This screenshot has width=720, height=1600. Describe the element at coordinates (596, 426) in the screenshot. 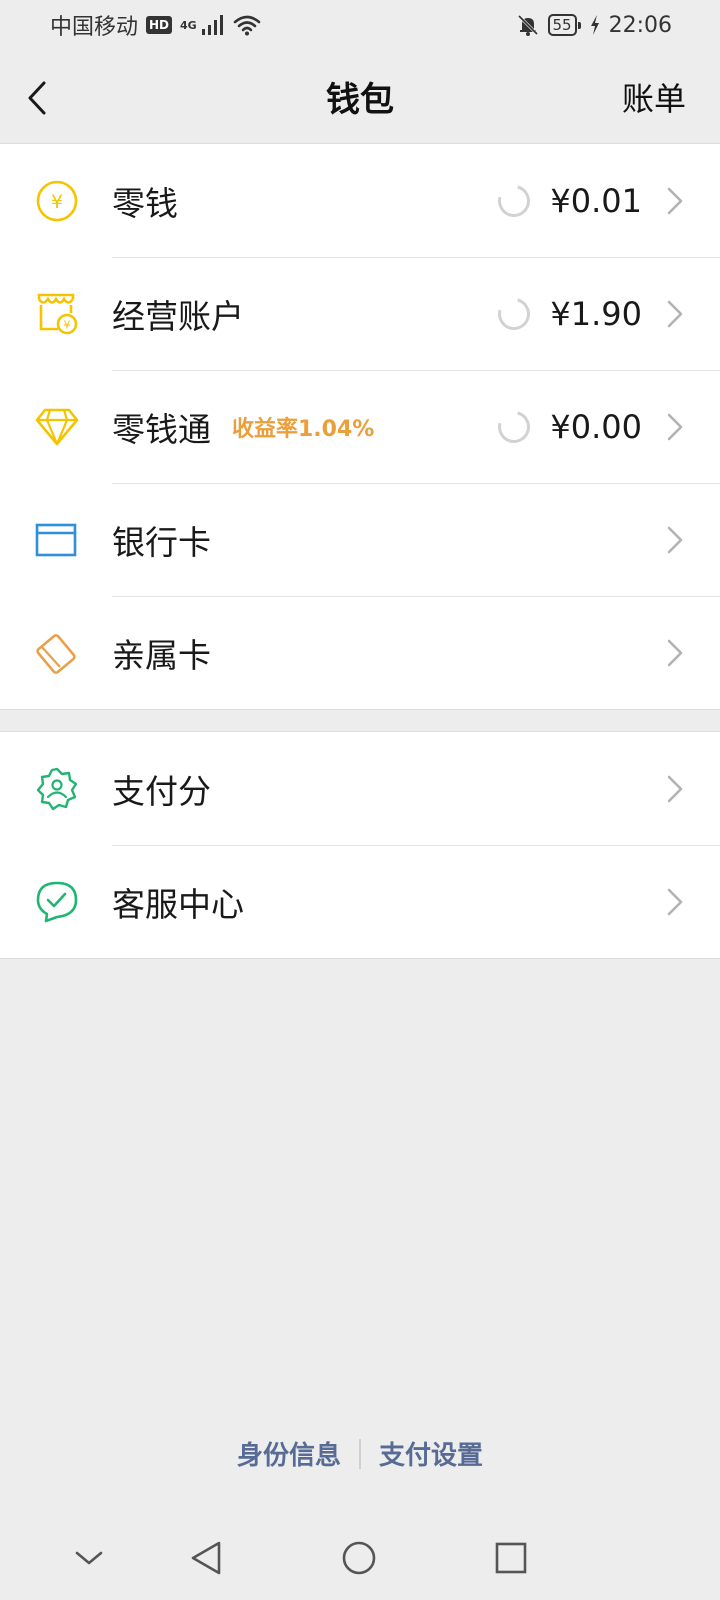

I see `item-amount: ¥0.00` at that location.